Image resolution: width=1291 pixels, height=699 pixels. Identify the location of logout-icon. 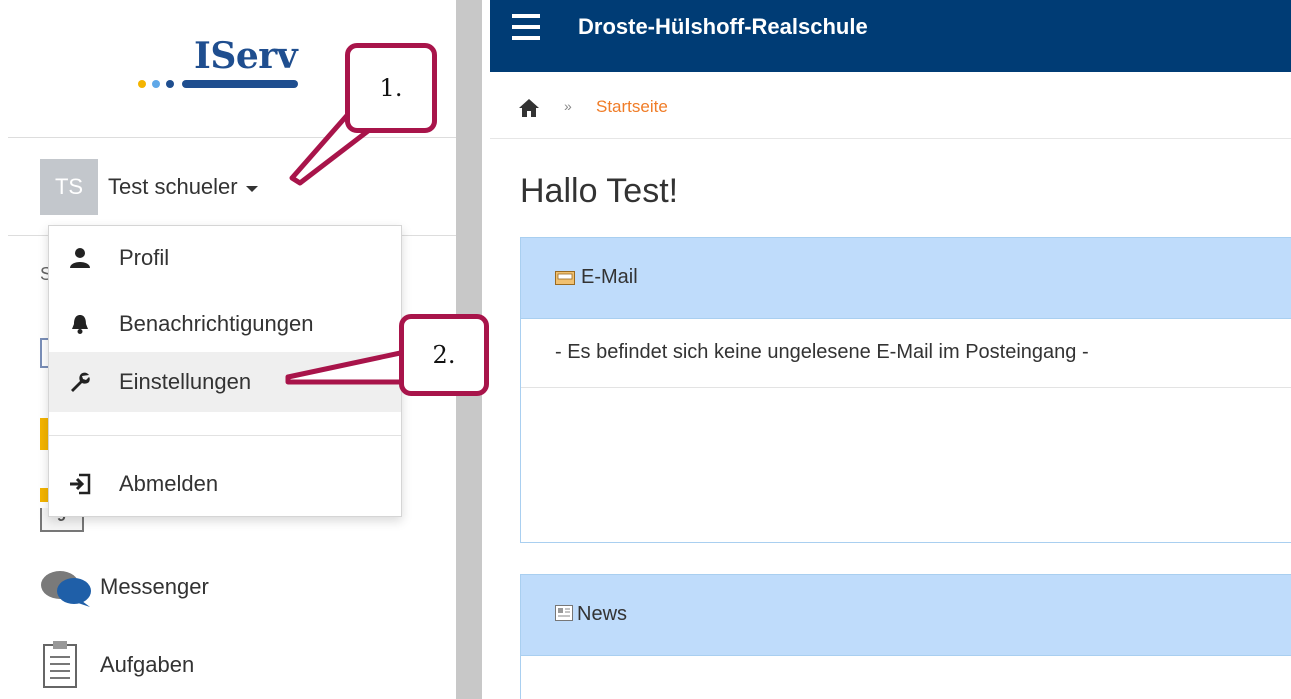
(80, 484).